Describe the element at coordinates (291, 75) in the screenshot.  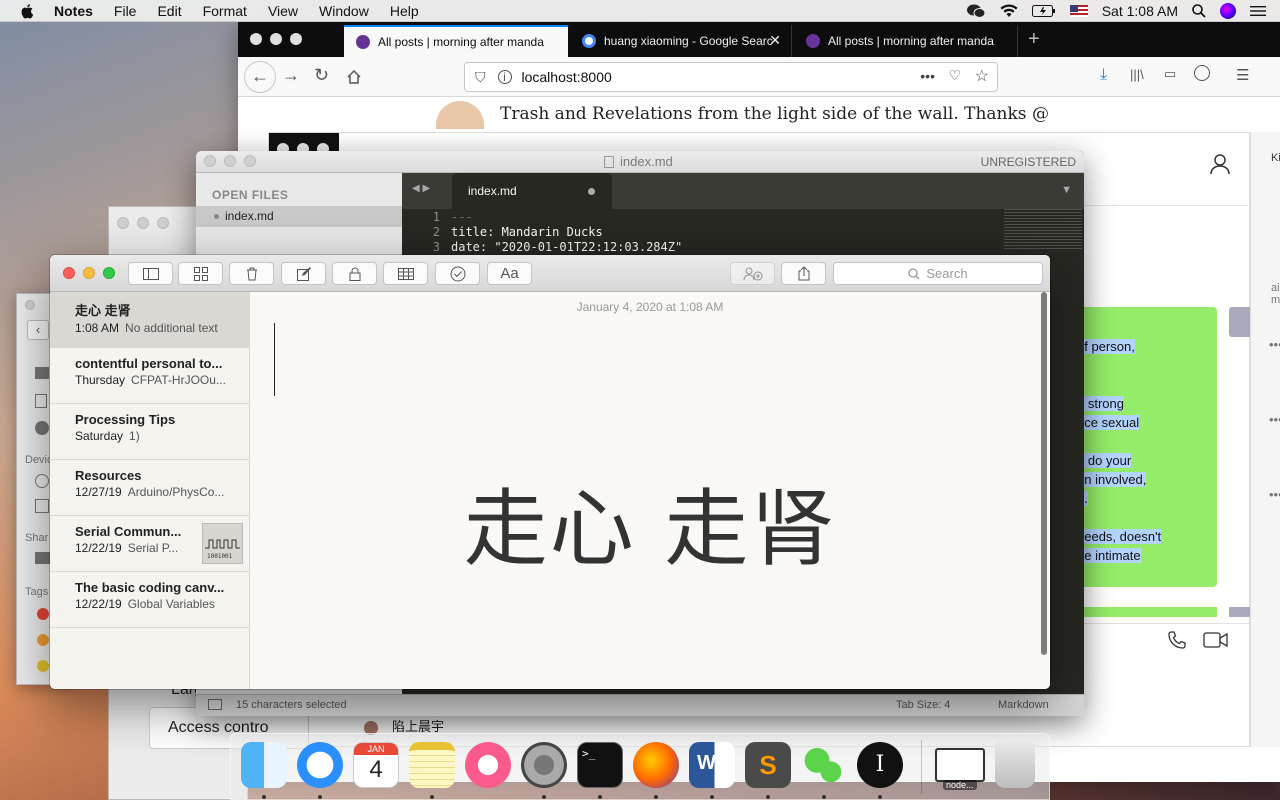
I see `forward-button: →` at that location.